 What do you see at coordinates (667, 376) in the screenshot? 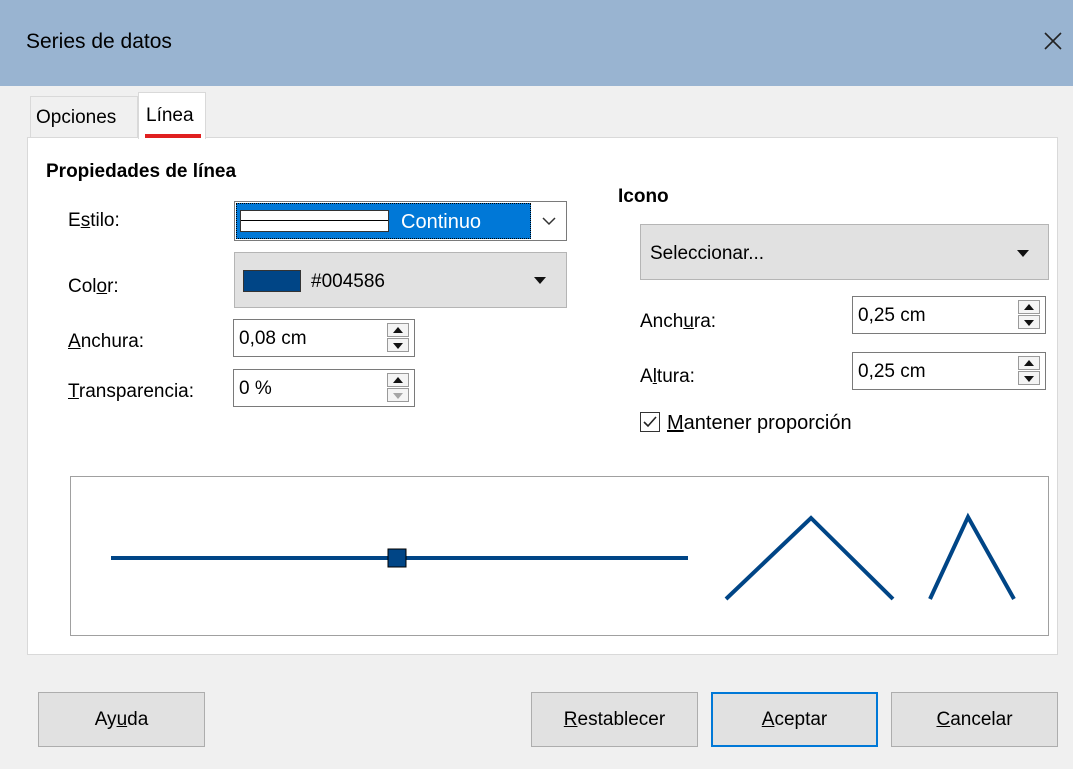
I see `icon-height-label: Altura:` at bounding box center [667, 376].